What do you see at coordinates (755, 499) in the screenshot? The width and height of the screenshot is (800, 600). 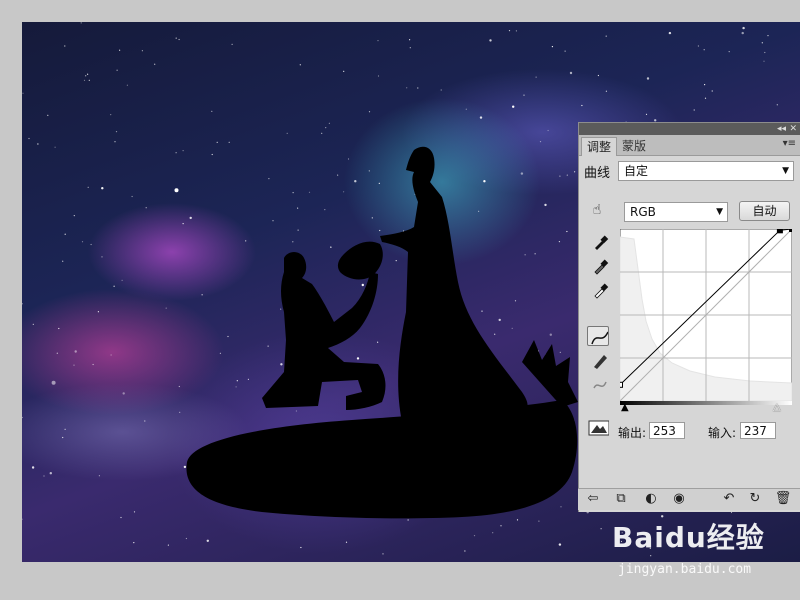 I see `reset-default-icon: ↻` at bounding box center [755, 499].